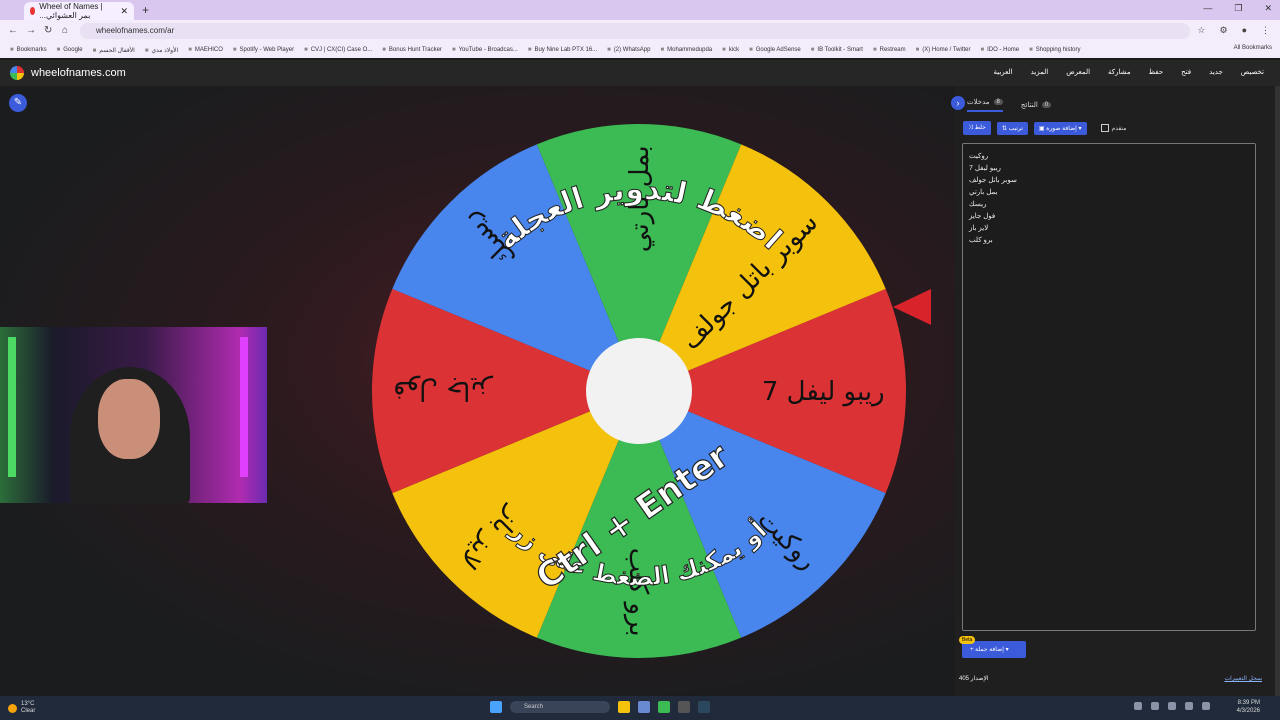 This screenshot has width=1280, height=720. What do you see at coordinates (684, 707) in the screenshot?
I see `obs-icon` at bounding box center [684, 707].